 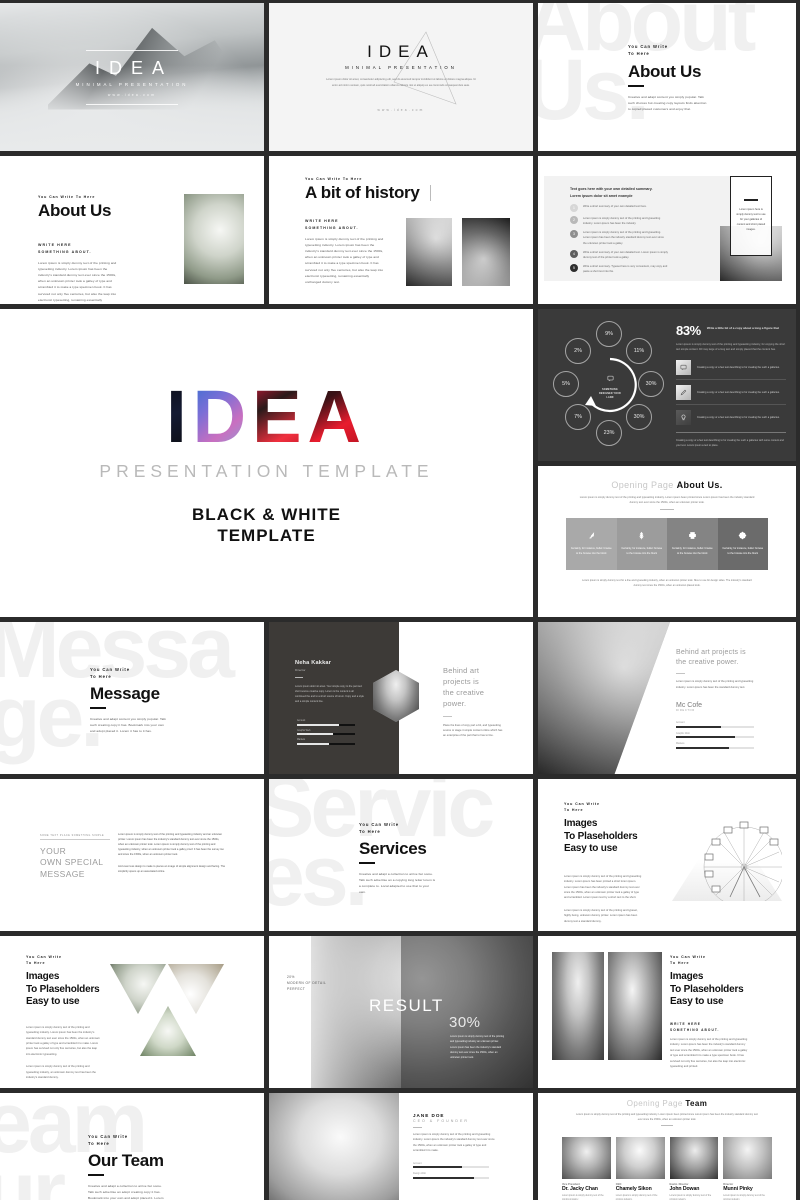 I want to click on services-title: Services, so click(x=393, y=849).